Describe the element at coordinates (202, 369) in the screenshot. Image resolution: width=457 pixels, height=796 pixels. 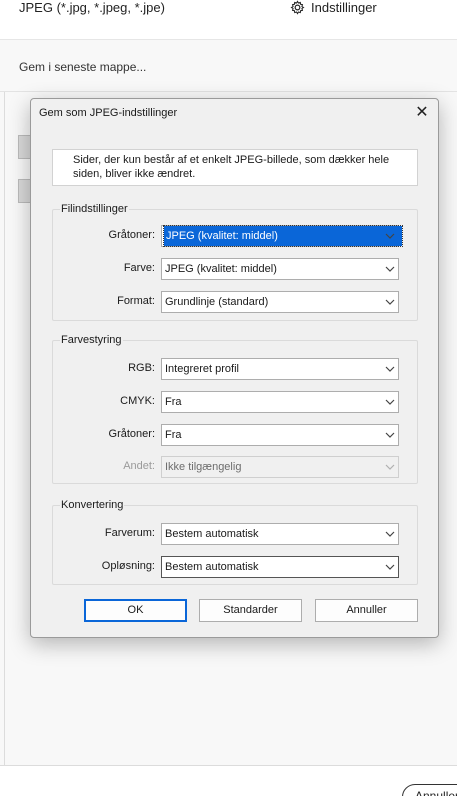
I see `rgb-value: Integreret profil` at that location.